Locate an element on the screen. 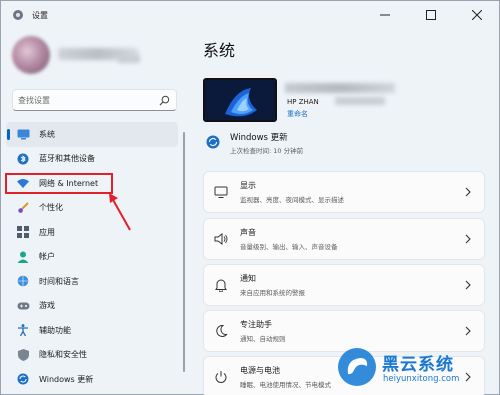 Image resolution: width=500 pixels, height=395 pixels. settings-search is located at coordinates (94, 100).